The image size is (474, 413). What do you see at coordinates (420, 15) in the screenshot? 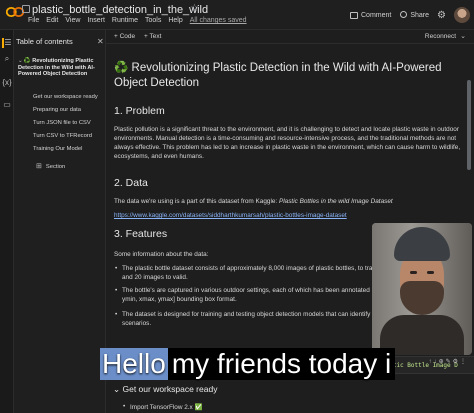
I see `share-label: Share` at bounding box center [420, 15].